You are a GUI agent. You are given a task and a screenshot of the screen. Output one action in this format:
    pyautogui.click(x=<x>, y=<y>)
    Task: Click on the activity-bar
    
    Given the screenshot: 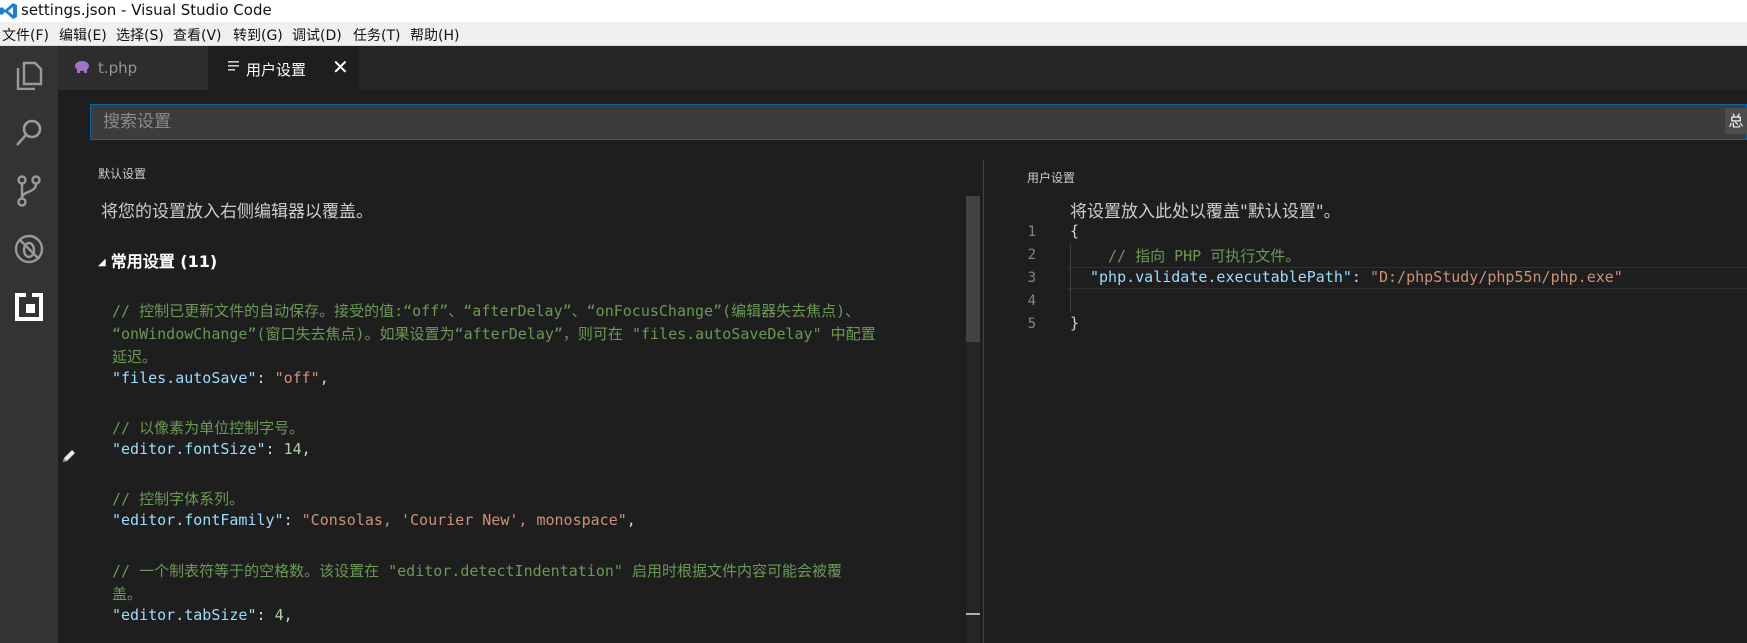 What is the action you would take?
    pyautogui.click(x=29, y=344)
    